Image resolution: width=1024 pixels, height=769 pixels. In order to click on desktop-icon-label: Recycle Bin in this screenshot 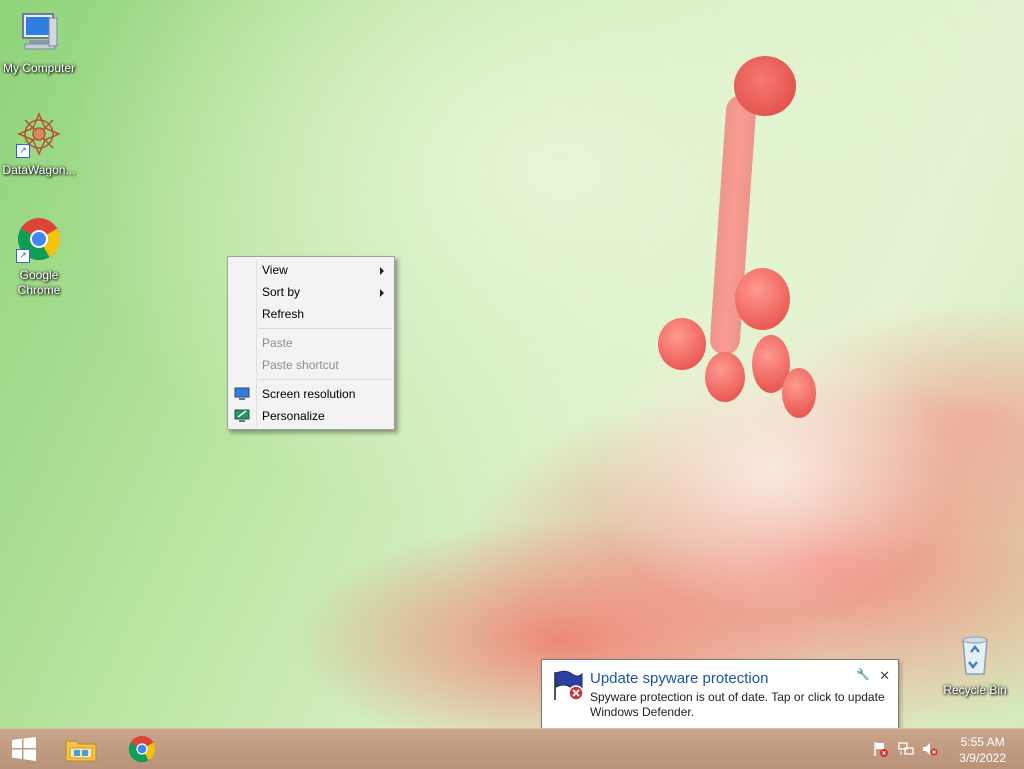, I will do `click(975, 690)`.